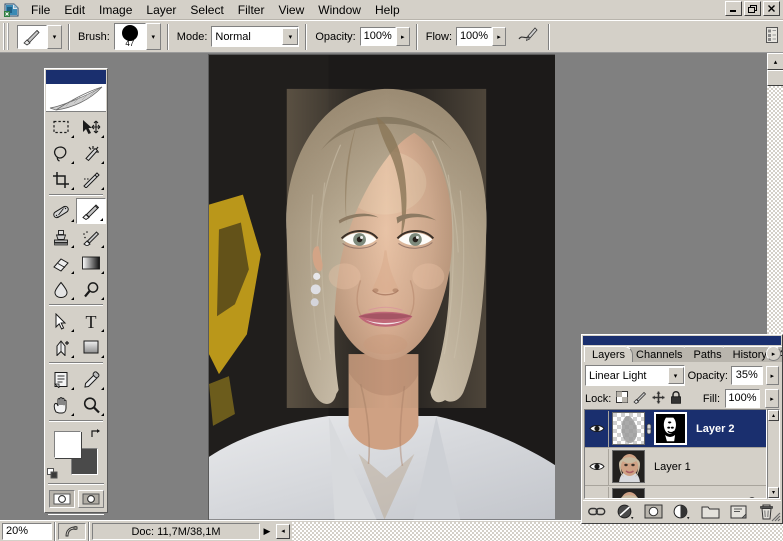 This screenshot has height=541, width=783. Describe the element at coordinates (67, 444) in the screenshot. I see `foreground-color-swatch` at that location.